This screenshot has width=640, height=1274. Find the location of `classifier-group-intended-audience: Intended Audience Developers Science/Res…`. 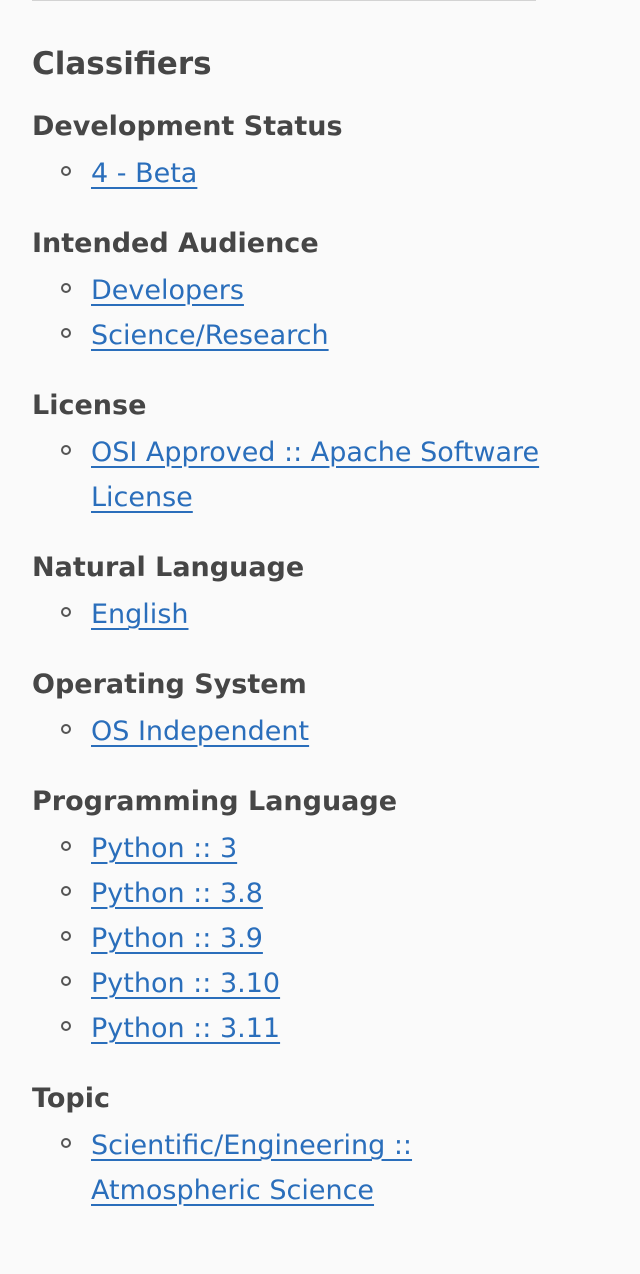

classifier-group-intended-audience: Intended Audience Developers Science/Res… is located at coordinates (292, 291).